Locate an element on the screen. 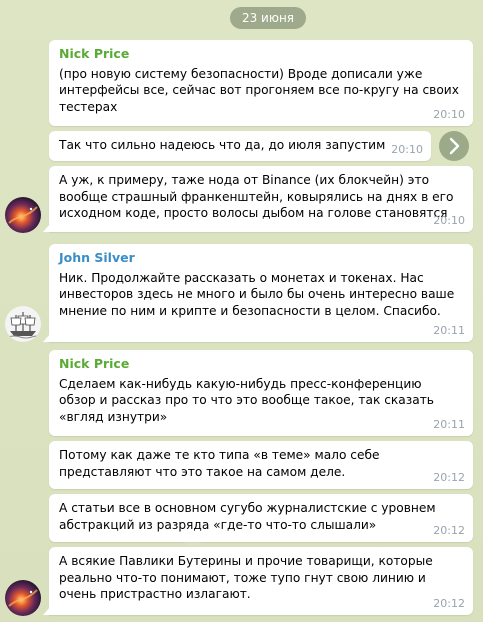 The width and height of the screenshot is (483, 622). chevron-right-icon is located at coordinates (454, 146).